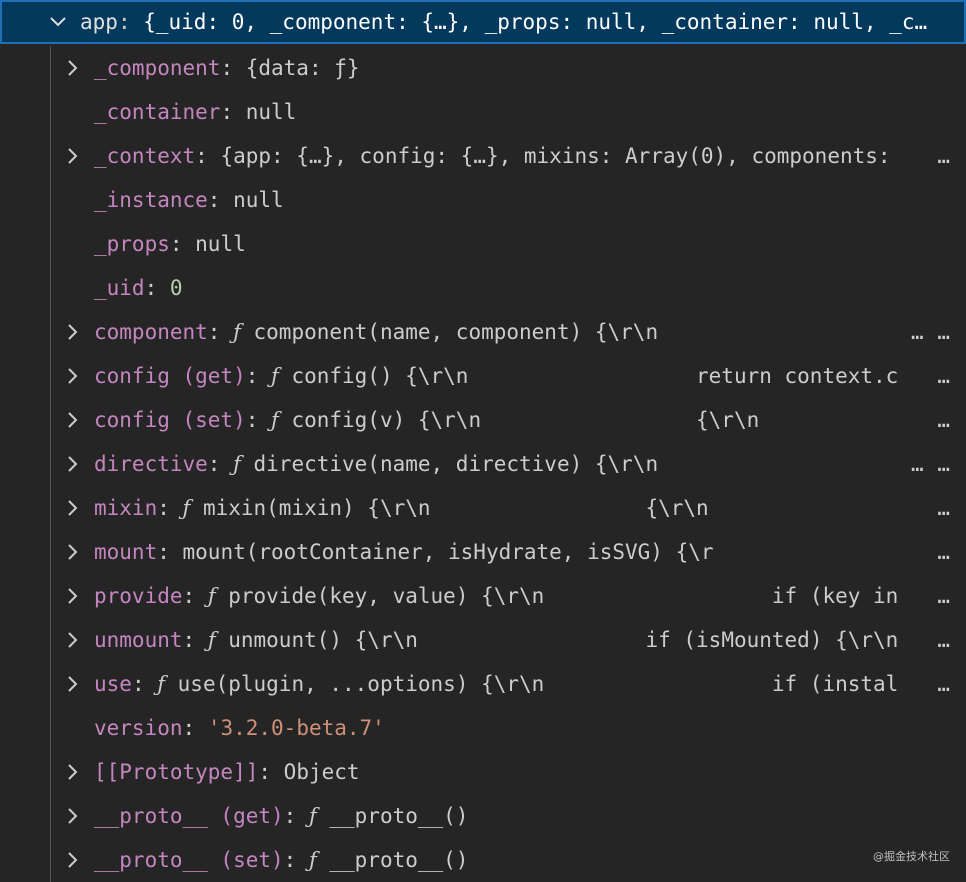  What do you see at coordinates (553, 640) in the screenshot?
I see `property-value: ƒ unmount() {\r\n if (isMounted) {\r\n` at bounding box center [553, 640].